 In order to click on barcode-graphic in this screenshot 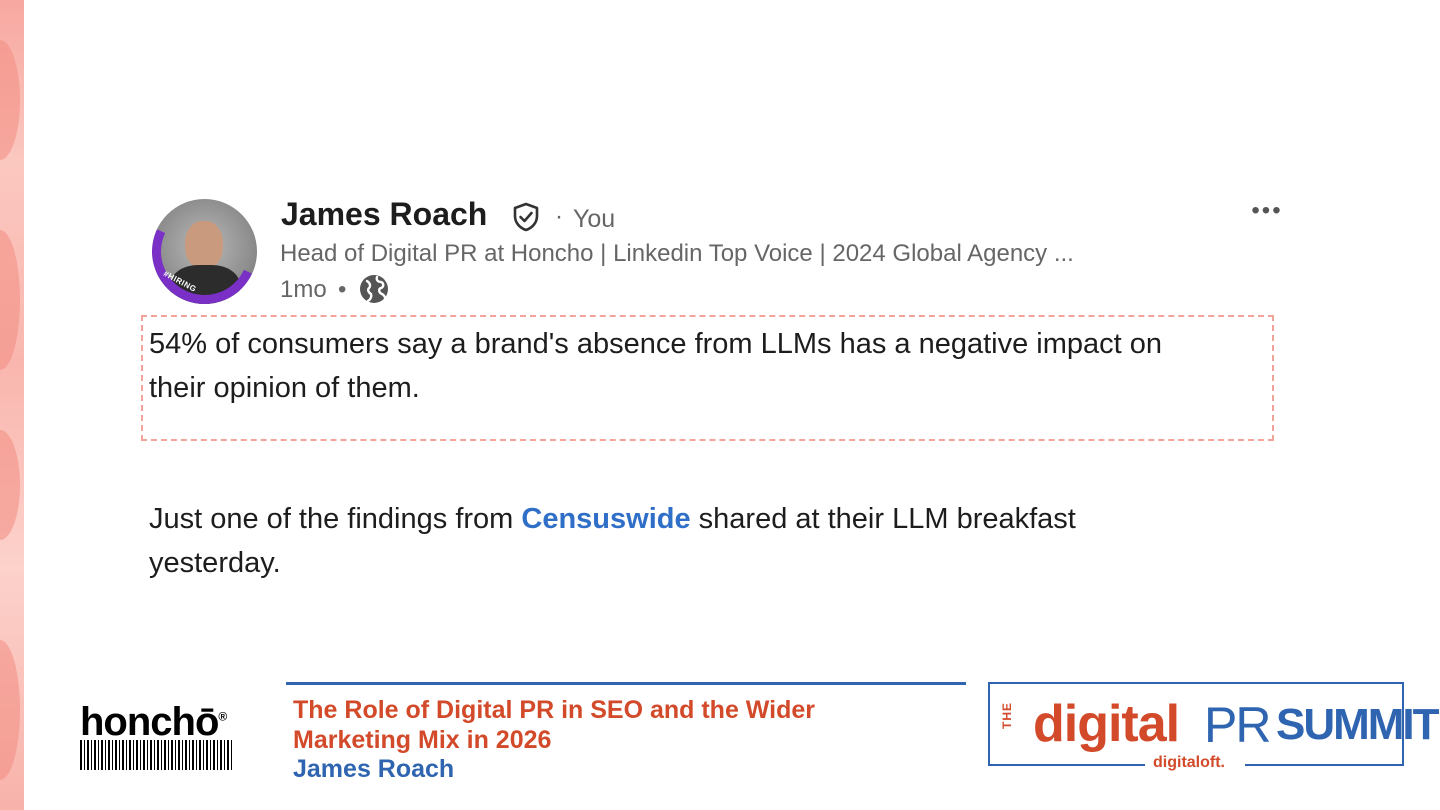, I will do `click(157, 755)`.